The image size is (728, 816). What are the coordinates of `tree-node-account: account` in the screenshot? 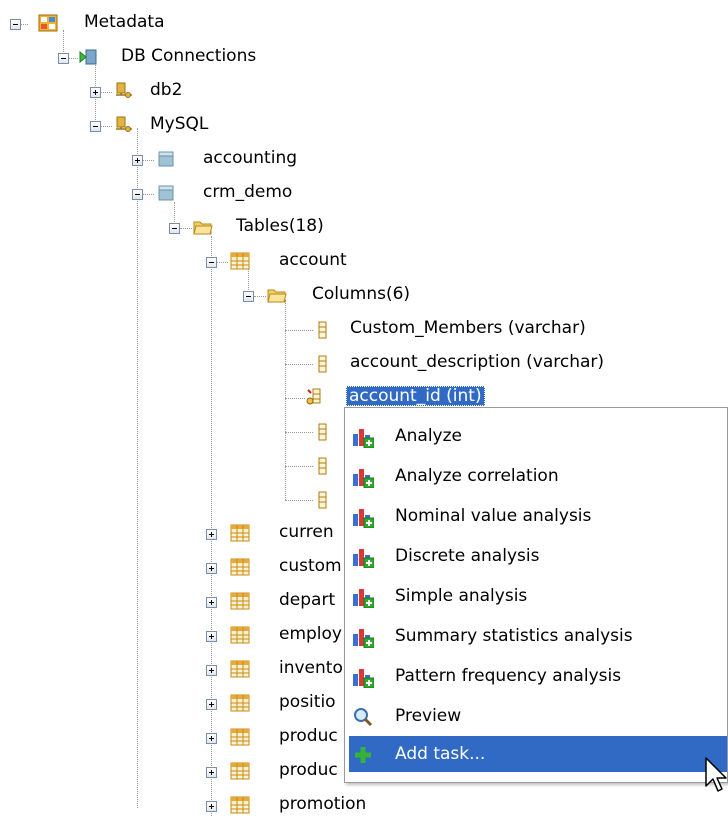 It's located at (313, 260).